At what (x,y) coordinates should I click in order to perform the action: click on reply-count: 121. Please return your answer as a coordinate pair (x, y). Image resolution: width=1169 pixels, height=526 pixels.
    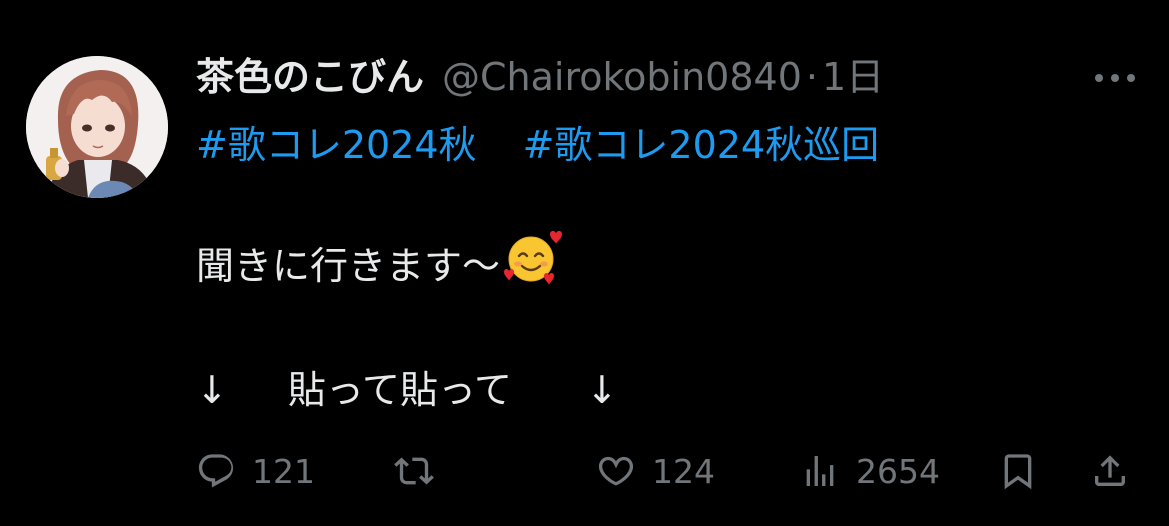
    Looking at the image, I should click on (283, 471).